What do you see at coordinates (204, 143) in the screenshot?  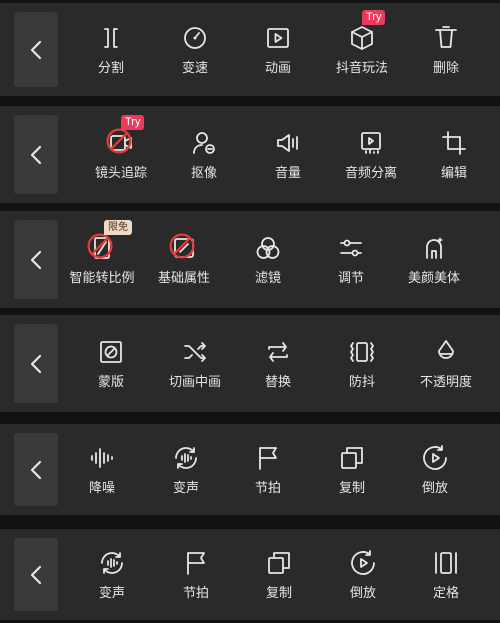 I see `cutout-icon` at bounding box center [204, 143].